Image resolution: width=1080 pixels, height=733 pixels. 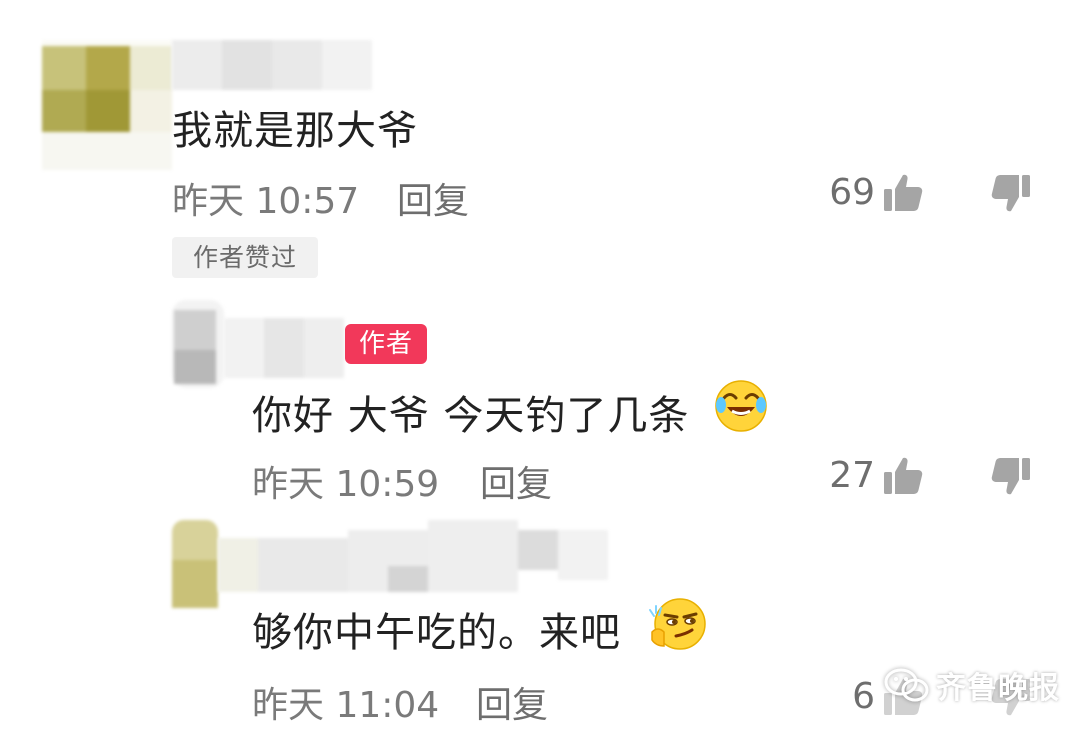 What do you see at coordinates (295, 131) in the screenshot?
I see `comment-text: 我就是那大爷` at bounding box center [295, 131].